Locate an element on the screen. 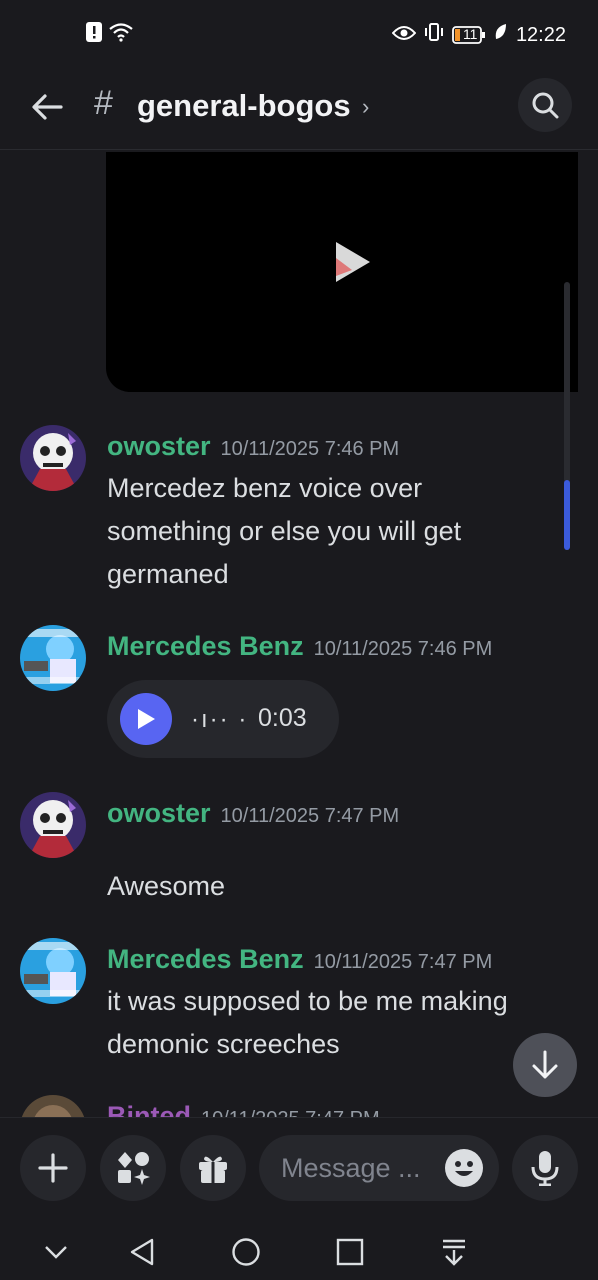 This screenshot has width=598, height=1280. gift-button is located at coordinates (213, 1168).